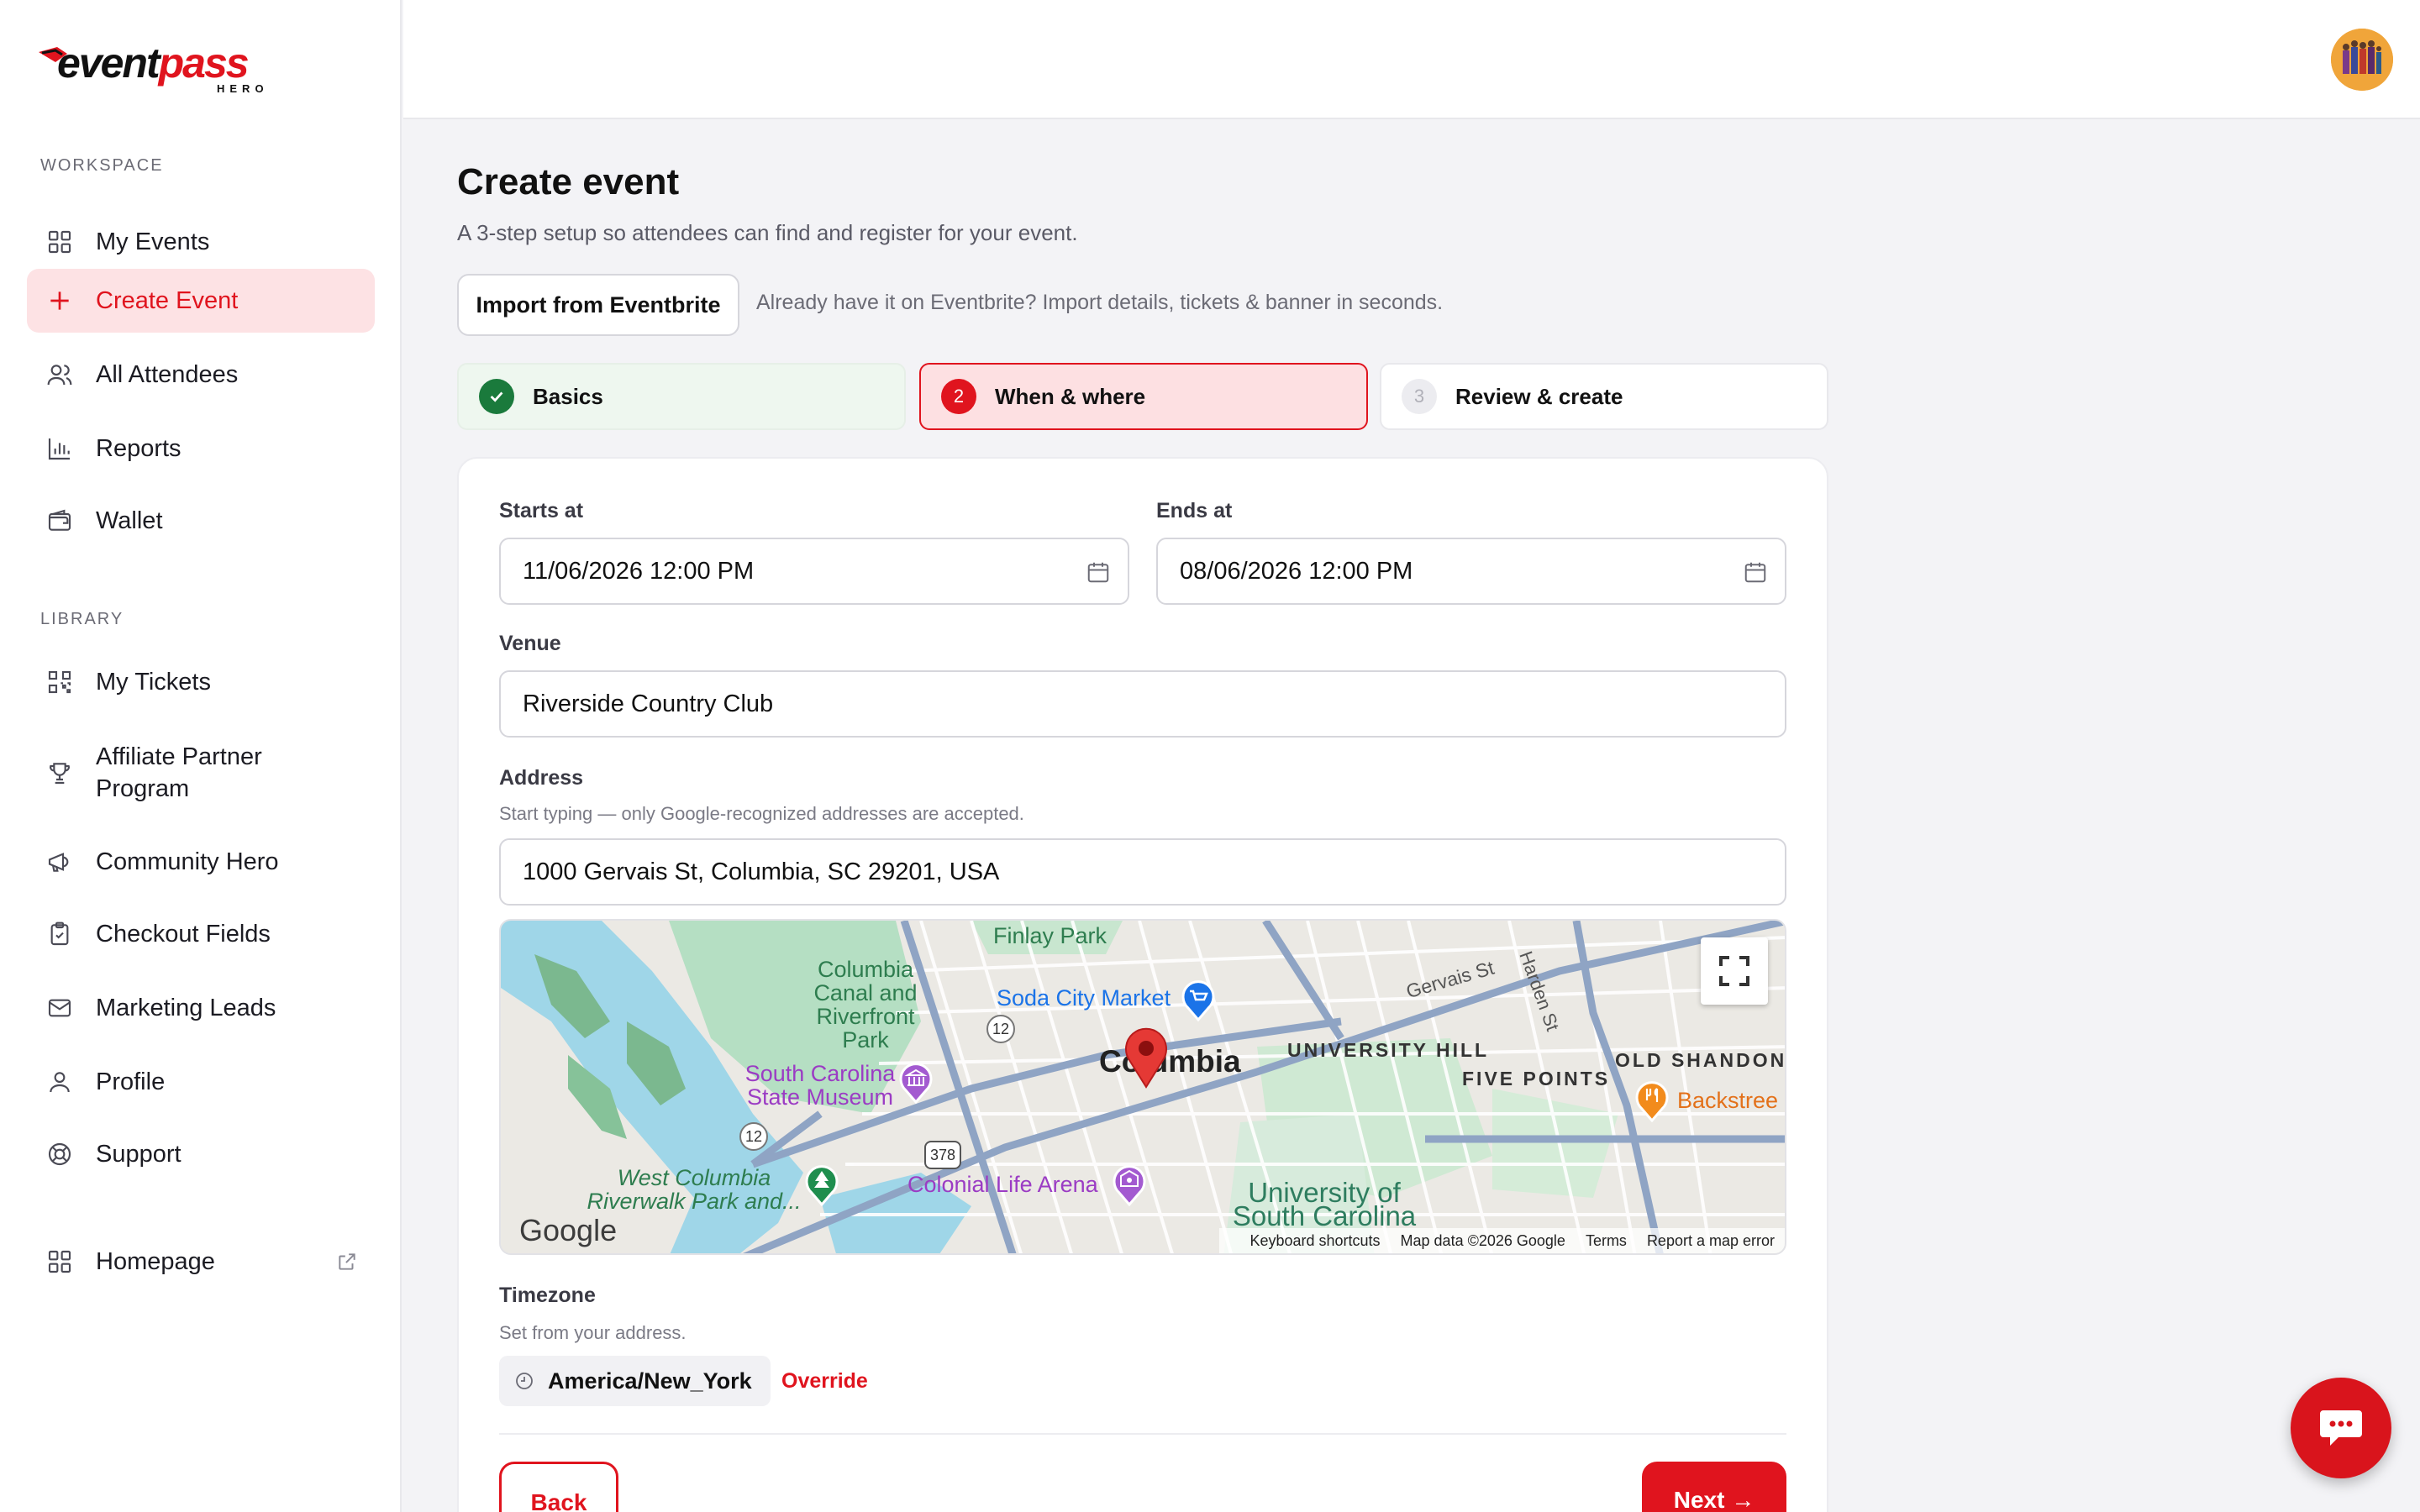  I want to click on sidebar-item-profile: Profile, so click(201, 1082).